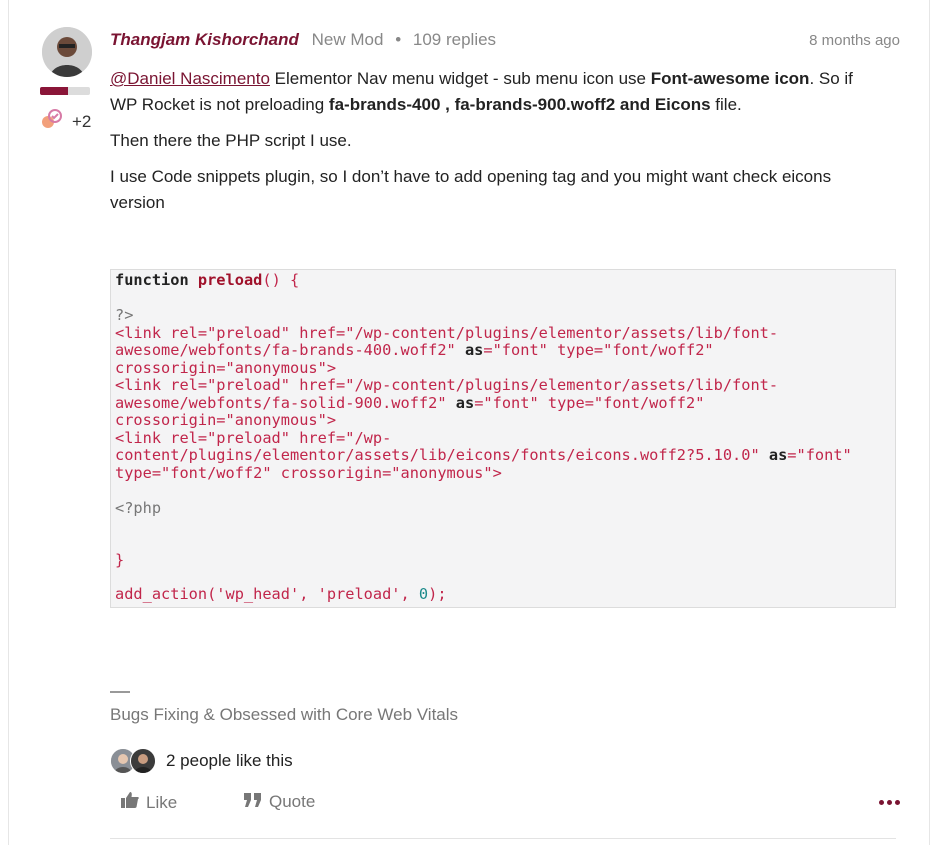  I want to click on code-token: preload, so click(230, 280).